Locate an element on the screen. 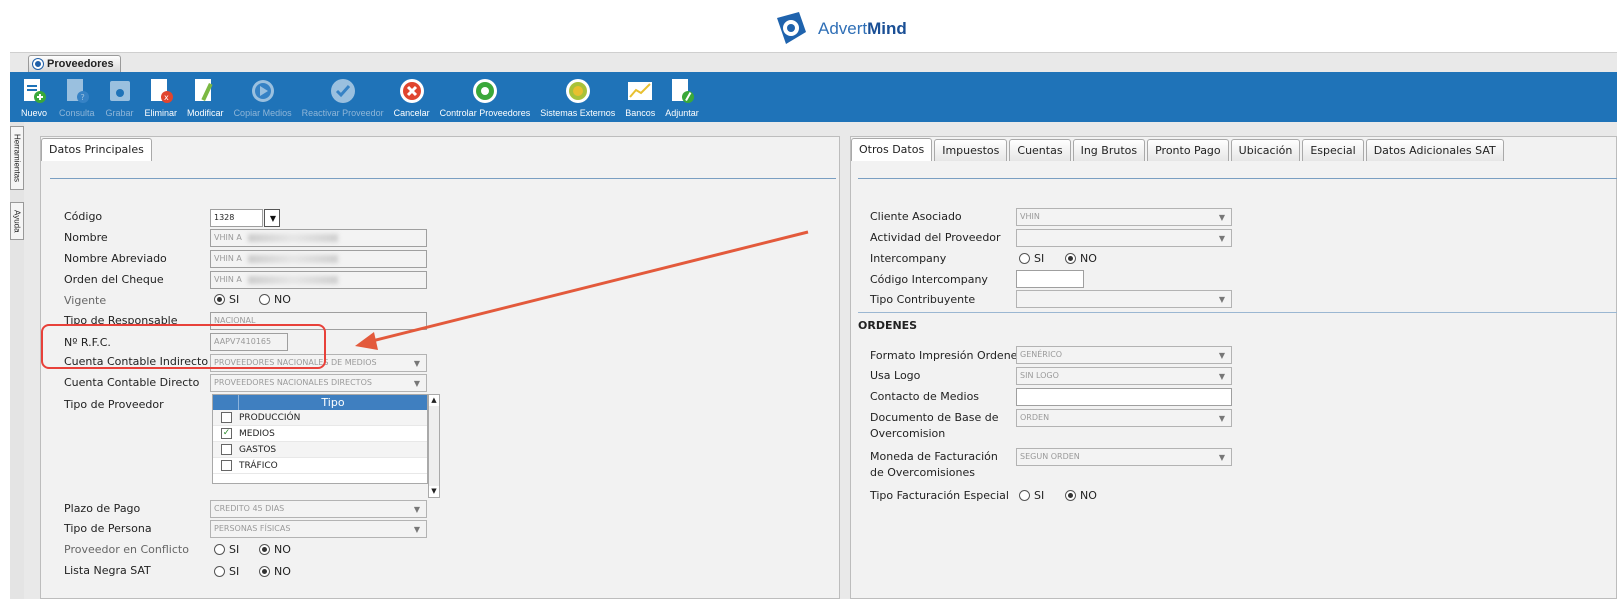 The height and width of the screenshot is (599, 1617). annotation-arrow-icon is located at coordinates (582, 290).